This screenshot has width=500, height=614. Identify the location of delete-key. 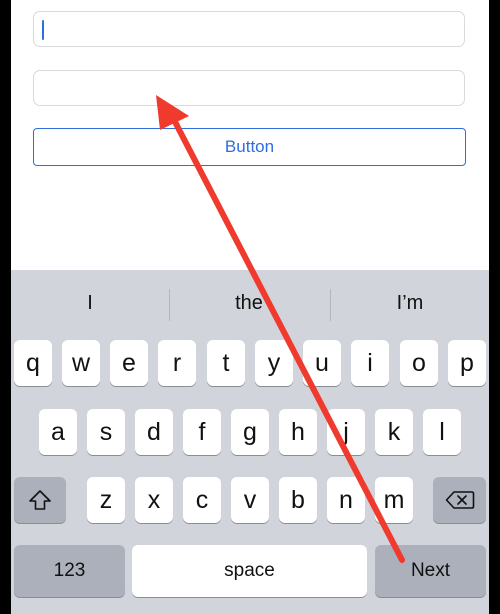
(459, 500).